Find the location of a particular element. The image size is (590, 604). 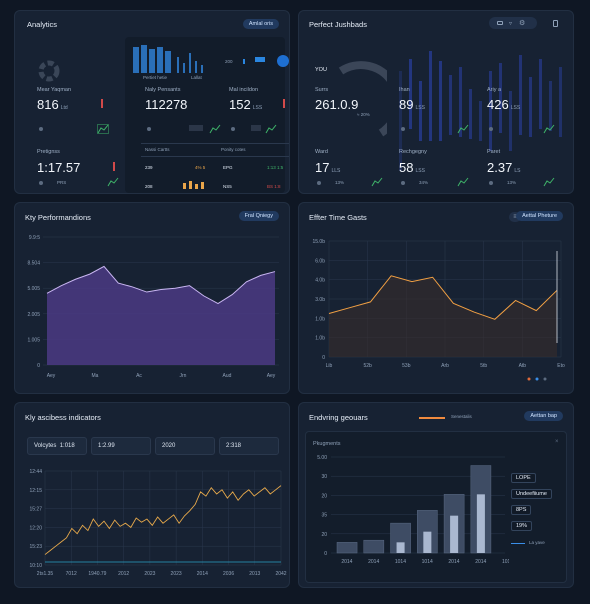

close-icon: × is located at coordinates (557, 442).